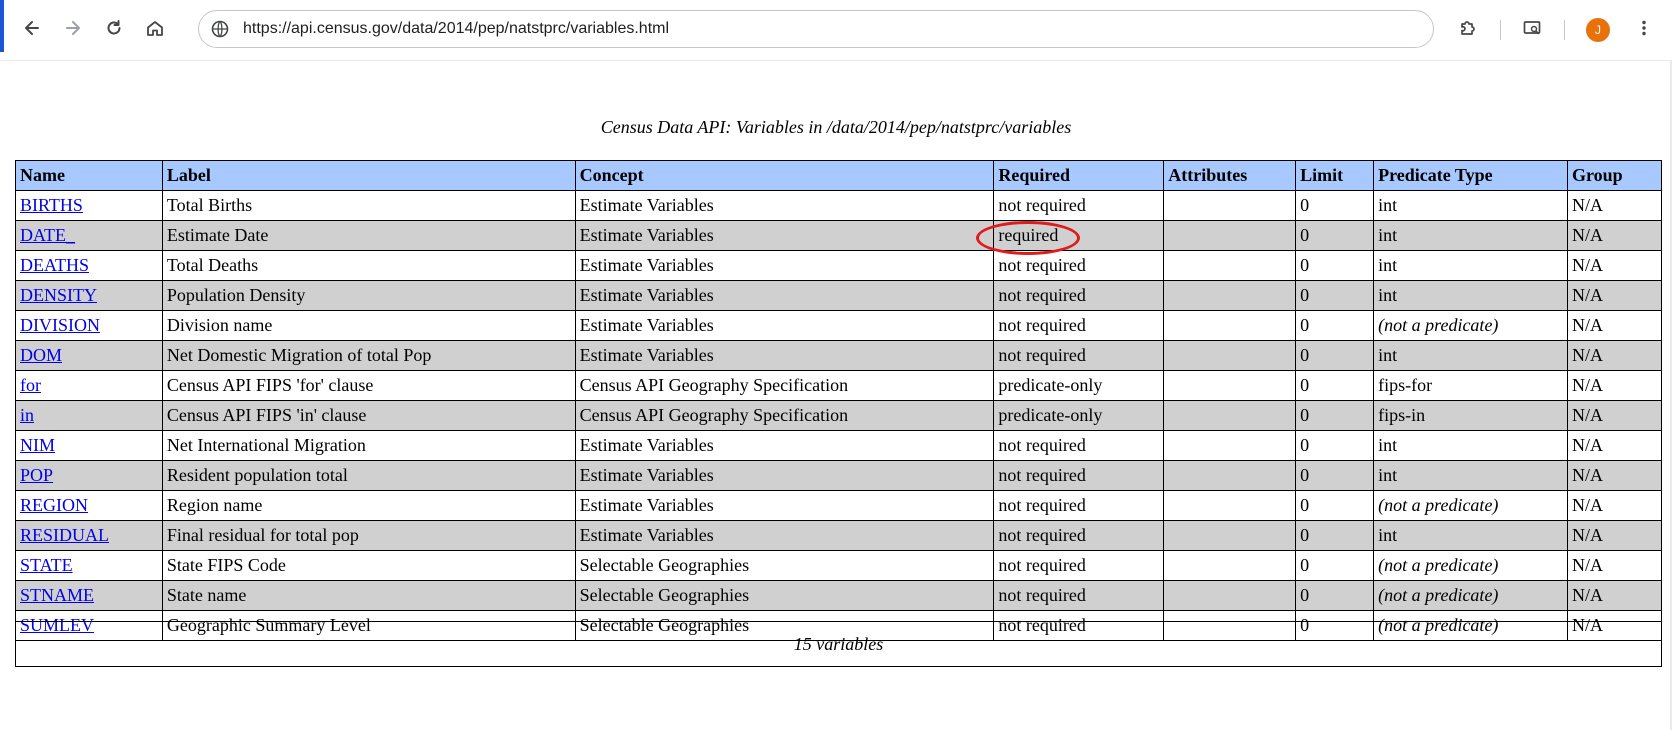 This screenshot has height=730, width=1672. Describe the element at coordinates (54, 505) in the screenshot. I see `variable-link: REGION` at that location.